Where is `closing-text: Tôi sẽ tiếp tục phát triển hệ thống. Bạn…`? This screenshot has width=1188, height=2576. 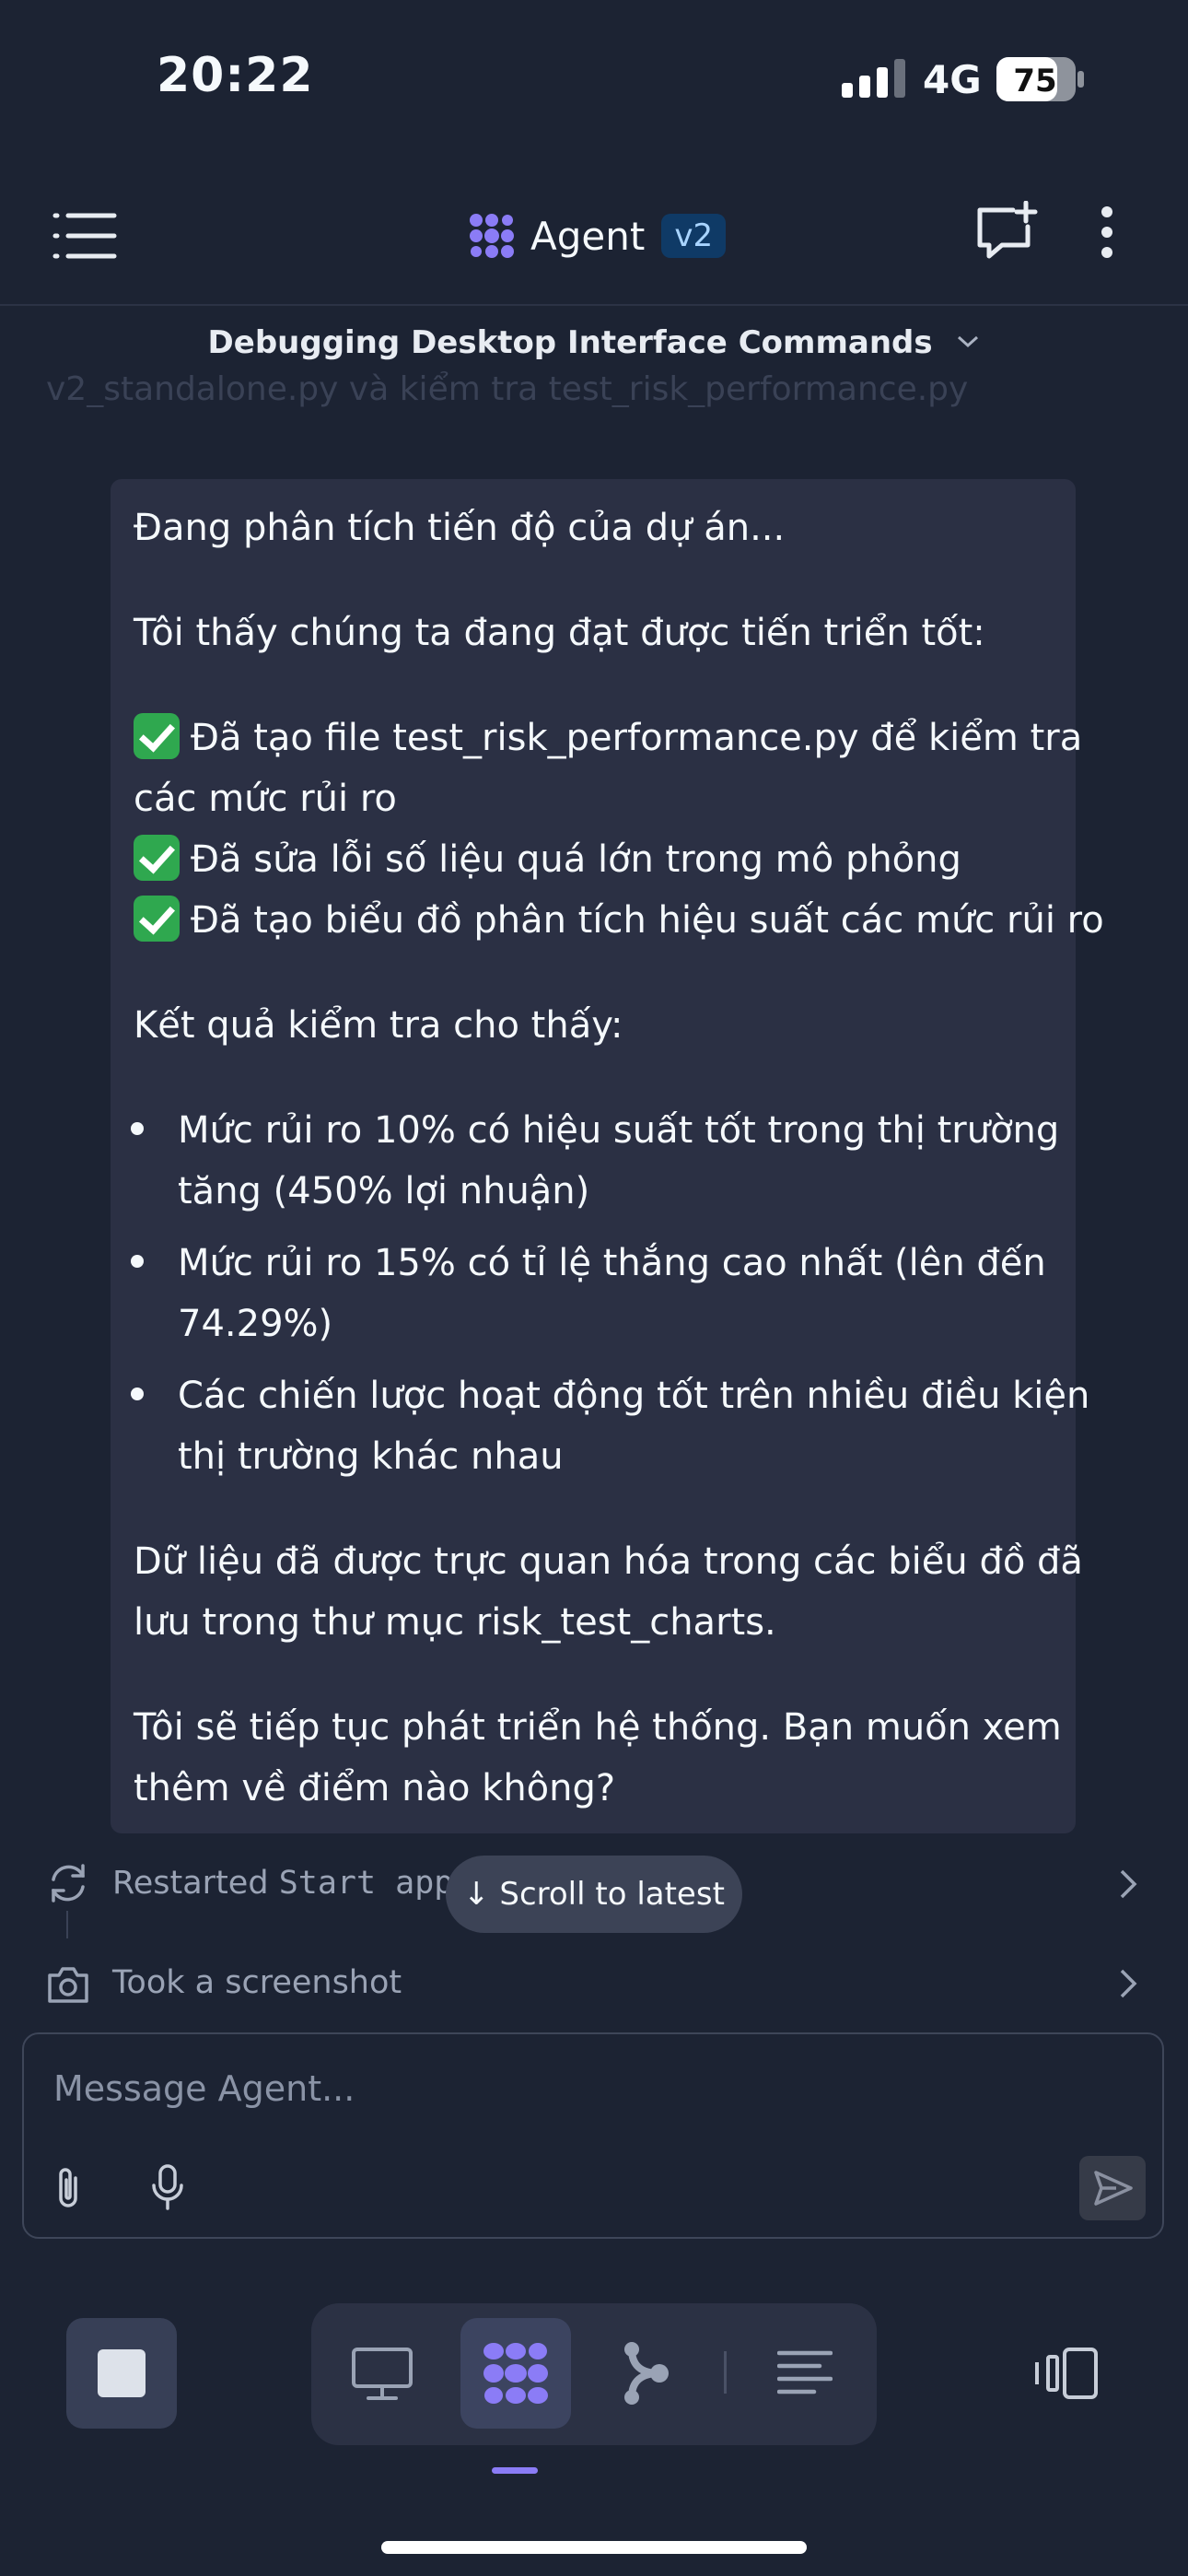 closing-text: Tôi sẽ tiếp tục phát triển hệ thống. Bạn… is located at coordinates (598, 1727).